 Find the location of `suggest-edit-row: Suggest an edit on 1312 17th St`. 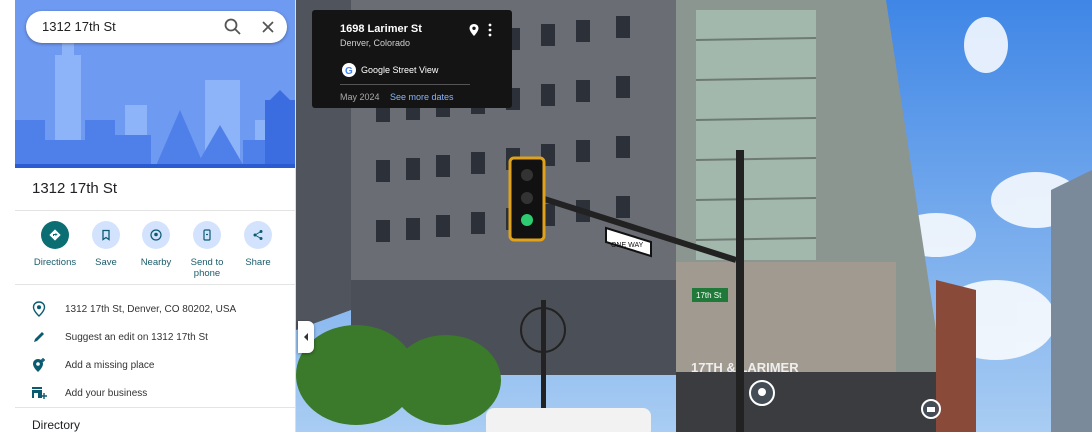

suggest-edit-row: Suggest an edit on 1312 17th St is located at coordinates (119, 337).